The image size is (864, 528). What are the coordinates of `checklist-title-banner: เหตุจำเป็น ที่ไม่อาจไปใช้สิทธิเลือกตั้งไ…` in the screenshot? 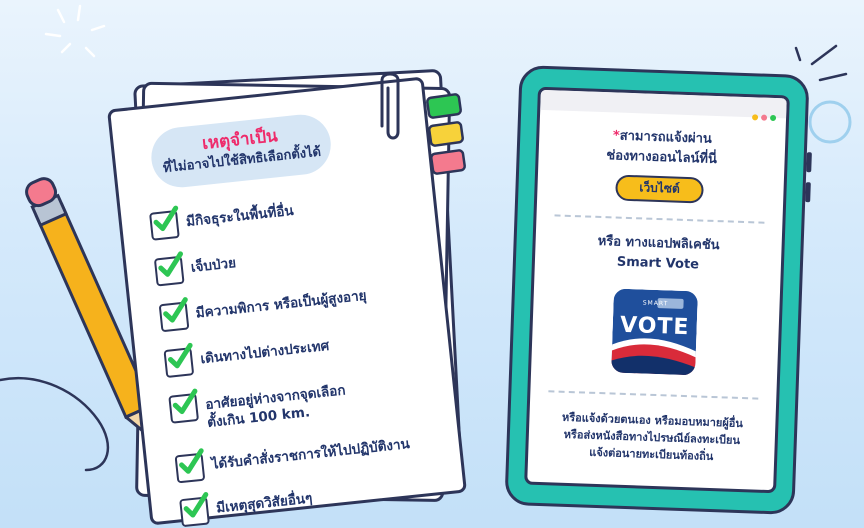 It's located at (241, 151).